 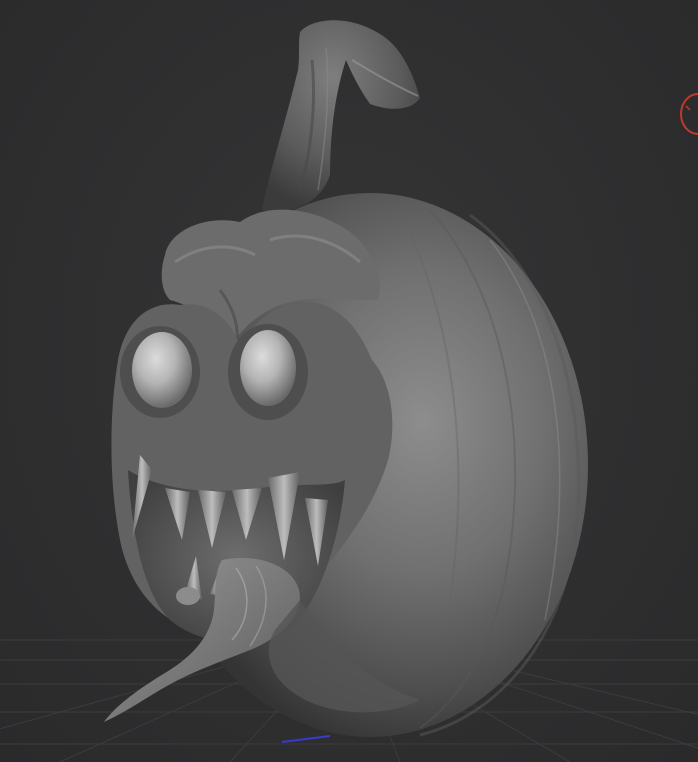 What do you see at coordinates (306, 739) in the screenshot?
I see `axis-line` at bounding box center [306, 739].